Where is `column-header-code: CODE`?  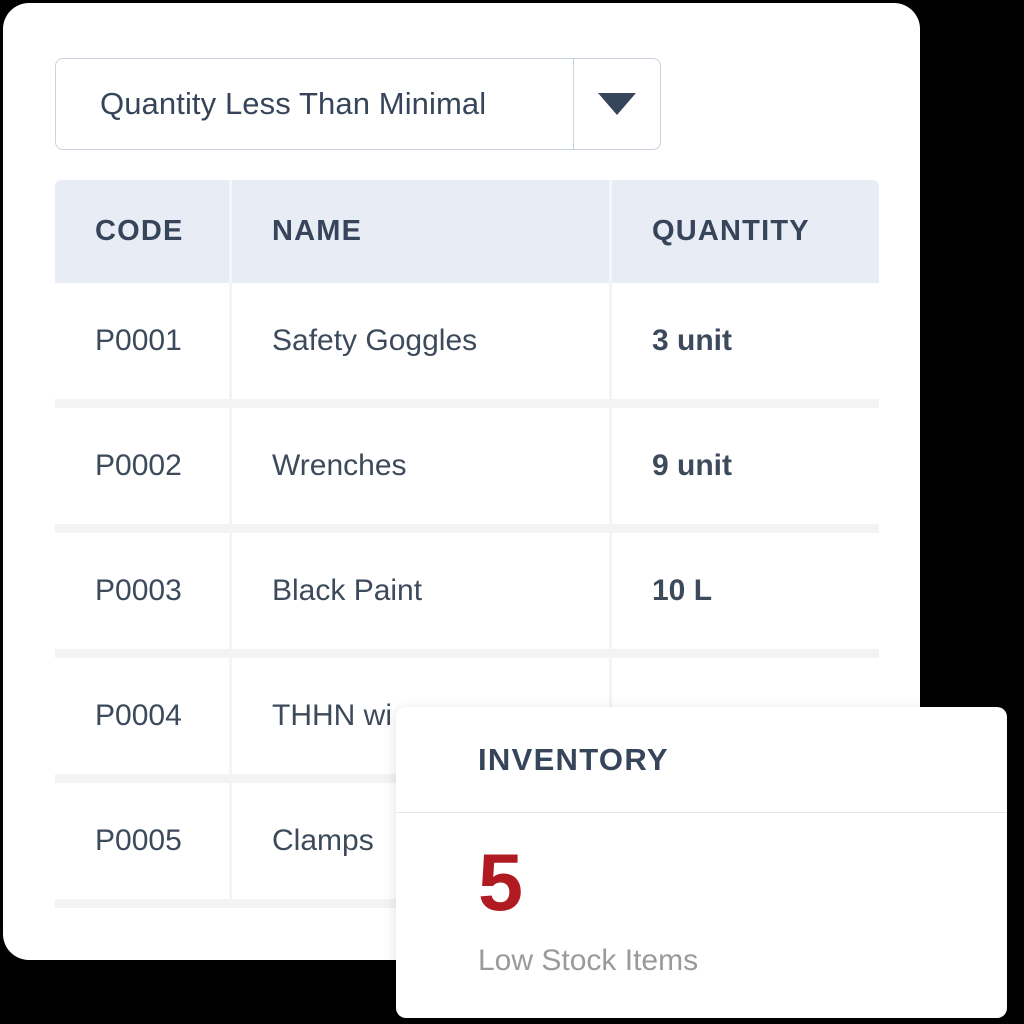 column-header-code: CODE is located at coordinates (143, 231).